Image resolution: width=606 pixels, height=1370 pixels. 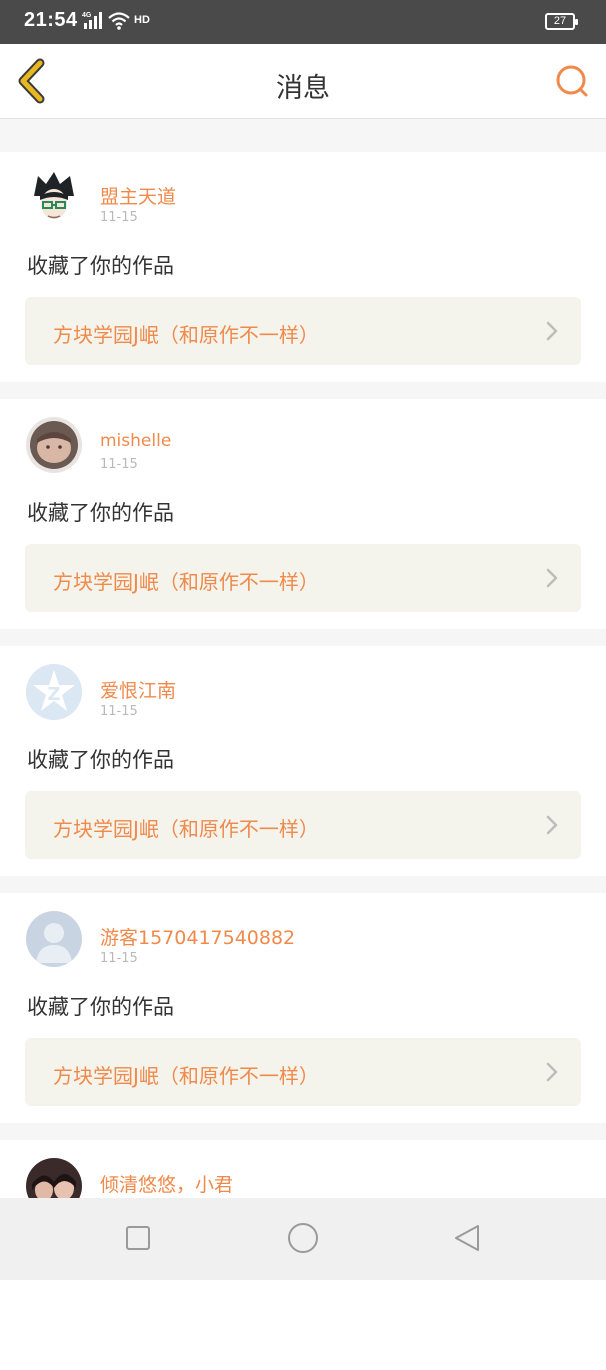 I want to click on recent-apps-icon, so click(x=138, y=1238).